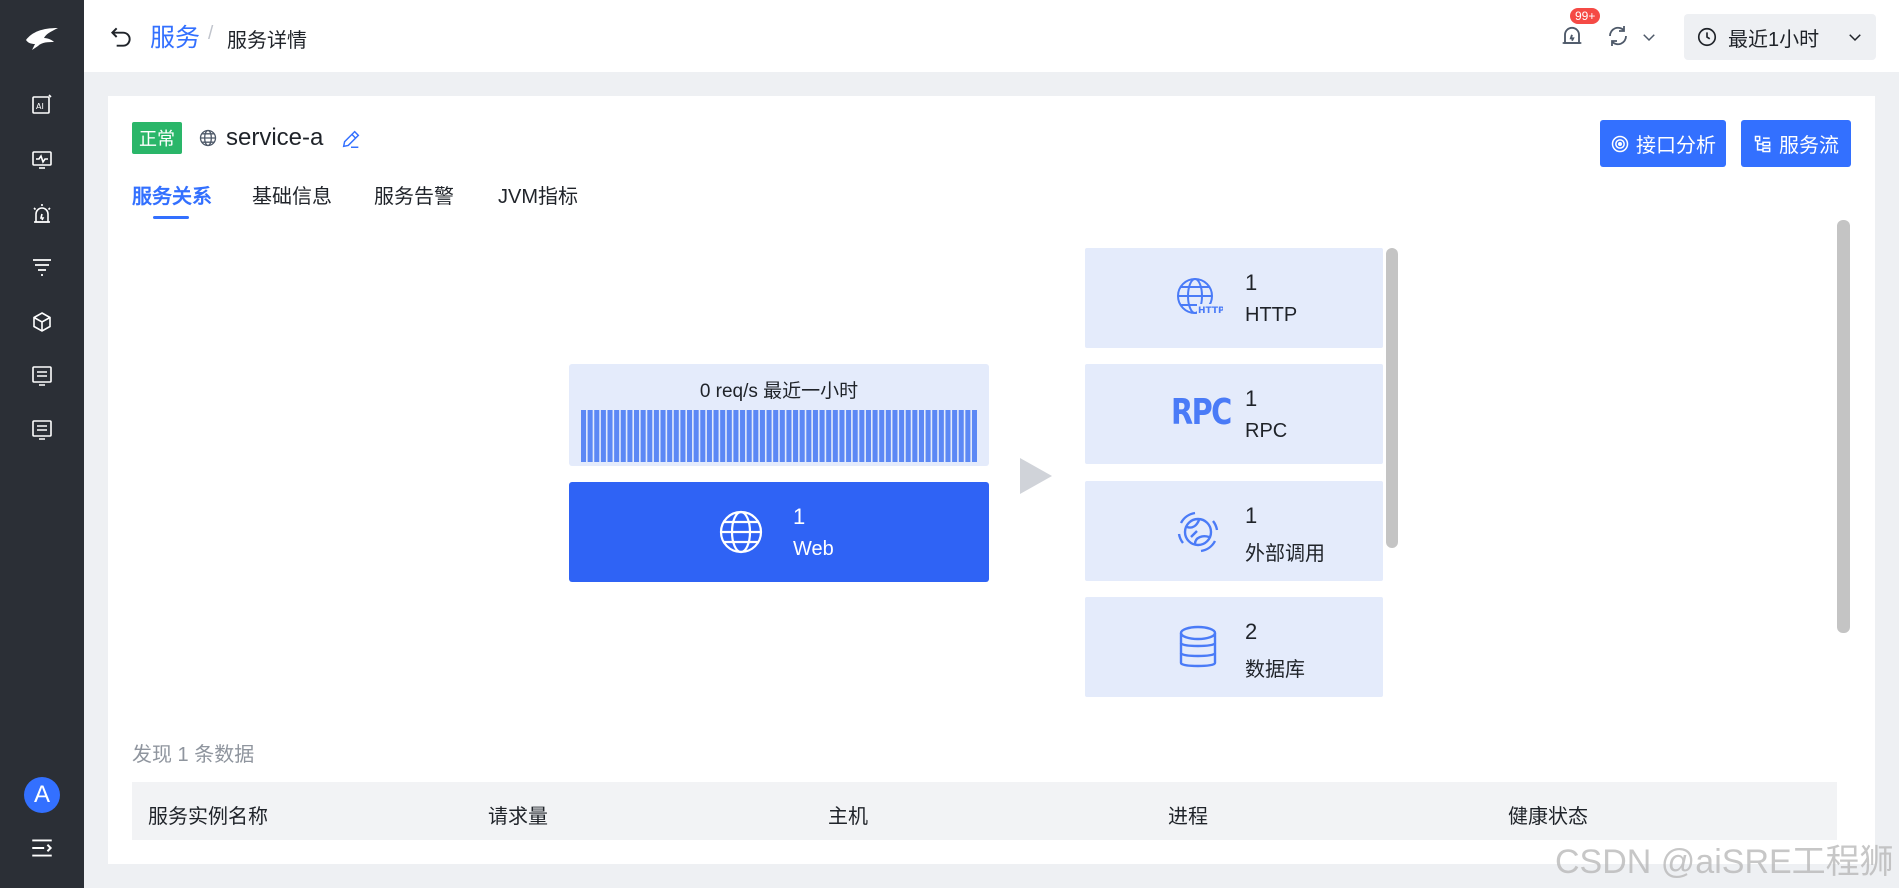  I want to click on tab-jvm-metrics: JVM指标, so click(538, 194).